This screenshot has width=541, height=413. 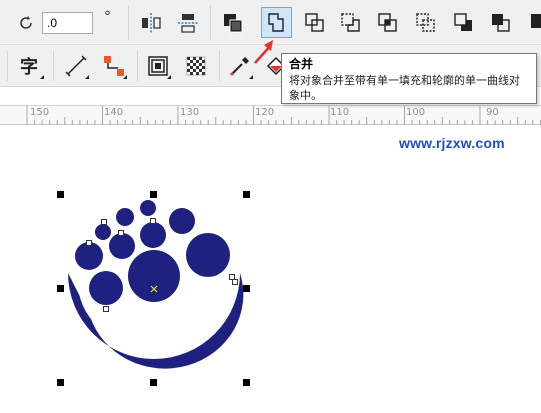 What do you see at coordinates (464, 23) in the screenshot?
I see `front-minus-back-button` at bounding box center [464, 23].